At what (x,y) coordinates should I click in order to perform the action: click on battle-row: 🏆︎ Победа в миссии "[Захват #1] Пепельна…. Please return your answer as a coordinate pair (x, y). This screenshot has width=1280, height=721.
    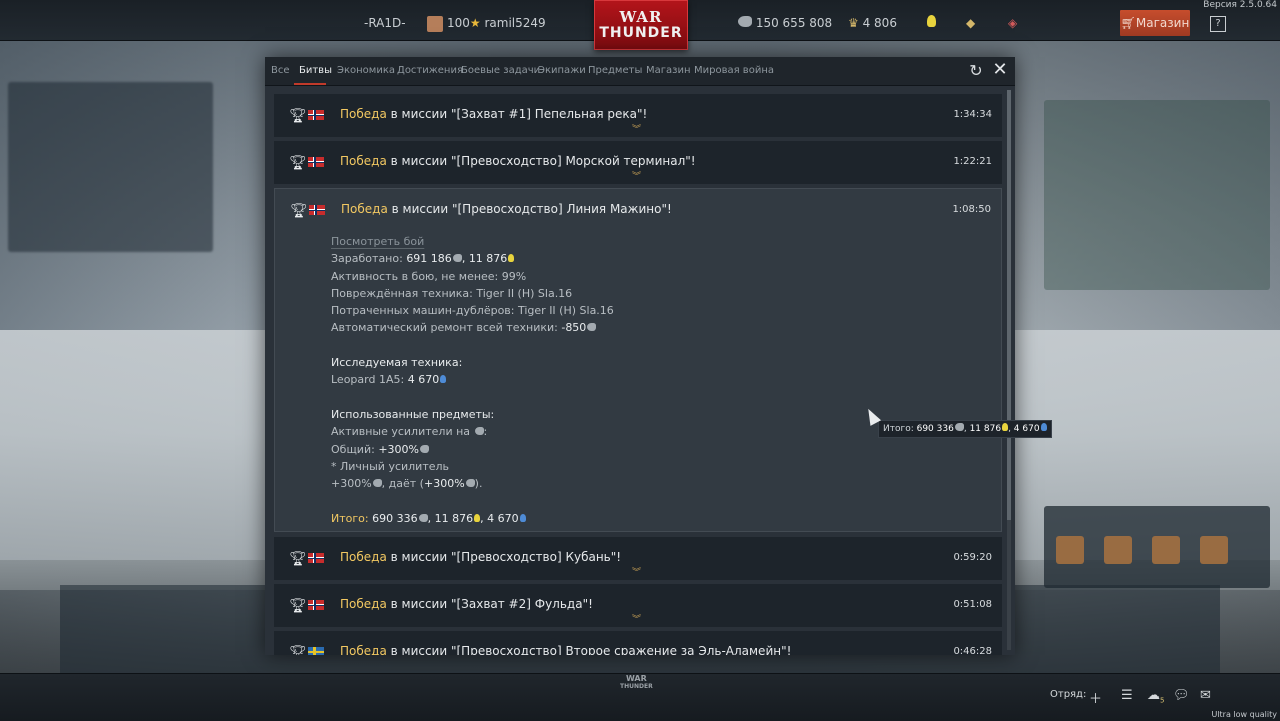
    Looking at the image, I should click on (638, 115).